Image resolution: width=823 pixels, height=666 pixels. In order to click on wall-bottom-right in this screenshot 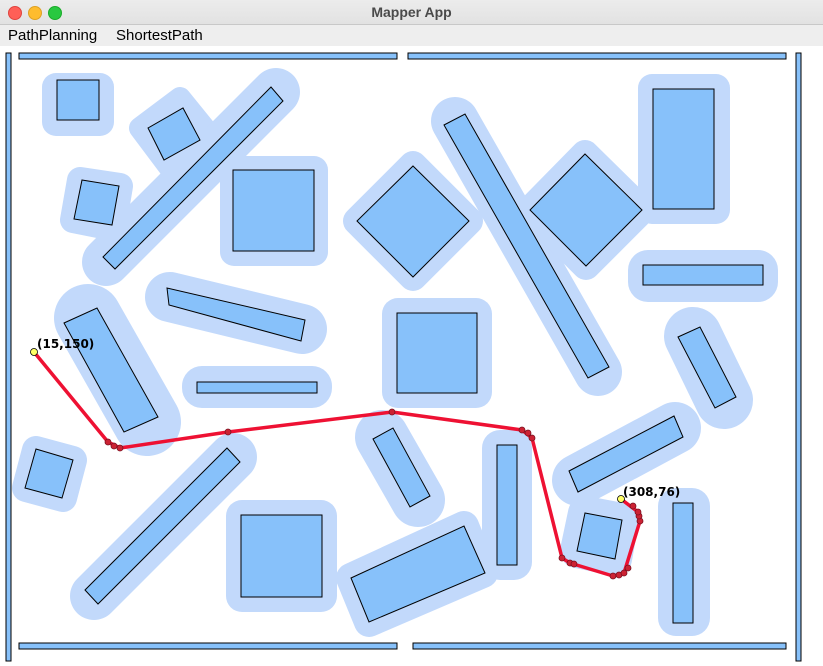, I will do `click(599, 646)`.